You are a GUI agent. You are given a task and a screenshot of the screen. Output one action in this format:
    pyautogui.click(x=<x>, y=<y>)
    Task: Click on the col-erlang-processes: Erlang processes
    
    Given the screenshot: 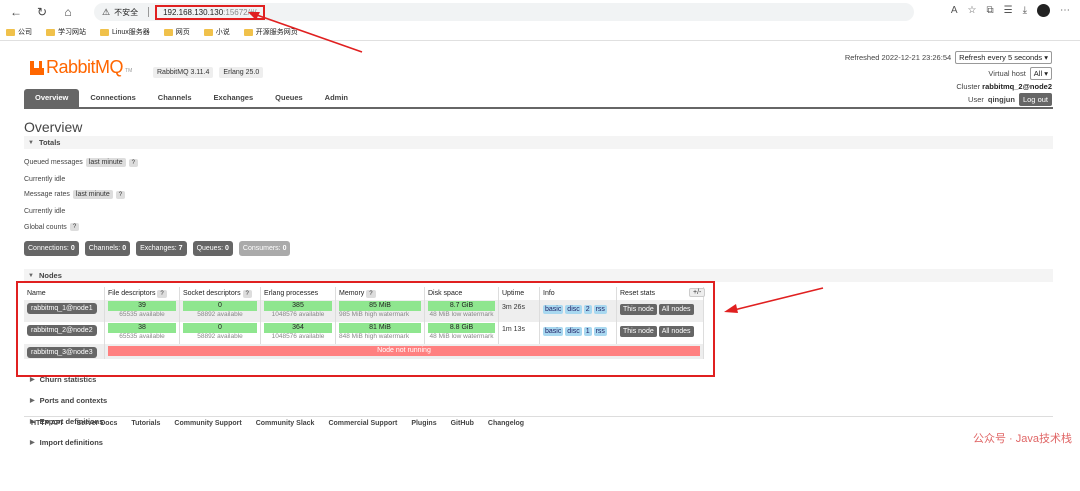 What is the action you would take?
    pyautogui.click(x=298, y=293)
    